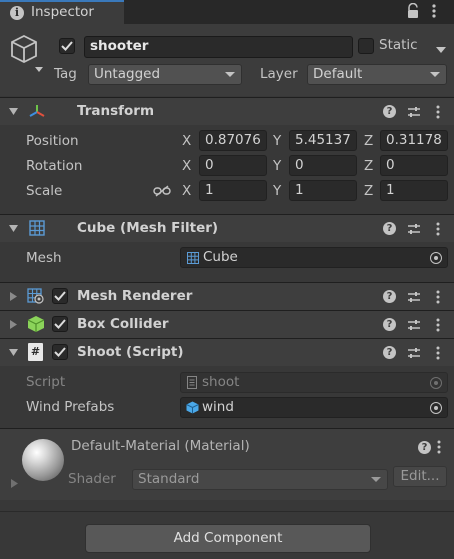 This screenshot has height=559, width=454. What do you see at coordinates (127, 74) in the screenshot?
I see `tag-value: Untagged` at bounding box center [127, 74].